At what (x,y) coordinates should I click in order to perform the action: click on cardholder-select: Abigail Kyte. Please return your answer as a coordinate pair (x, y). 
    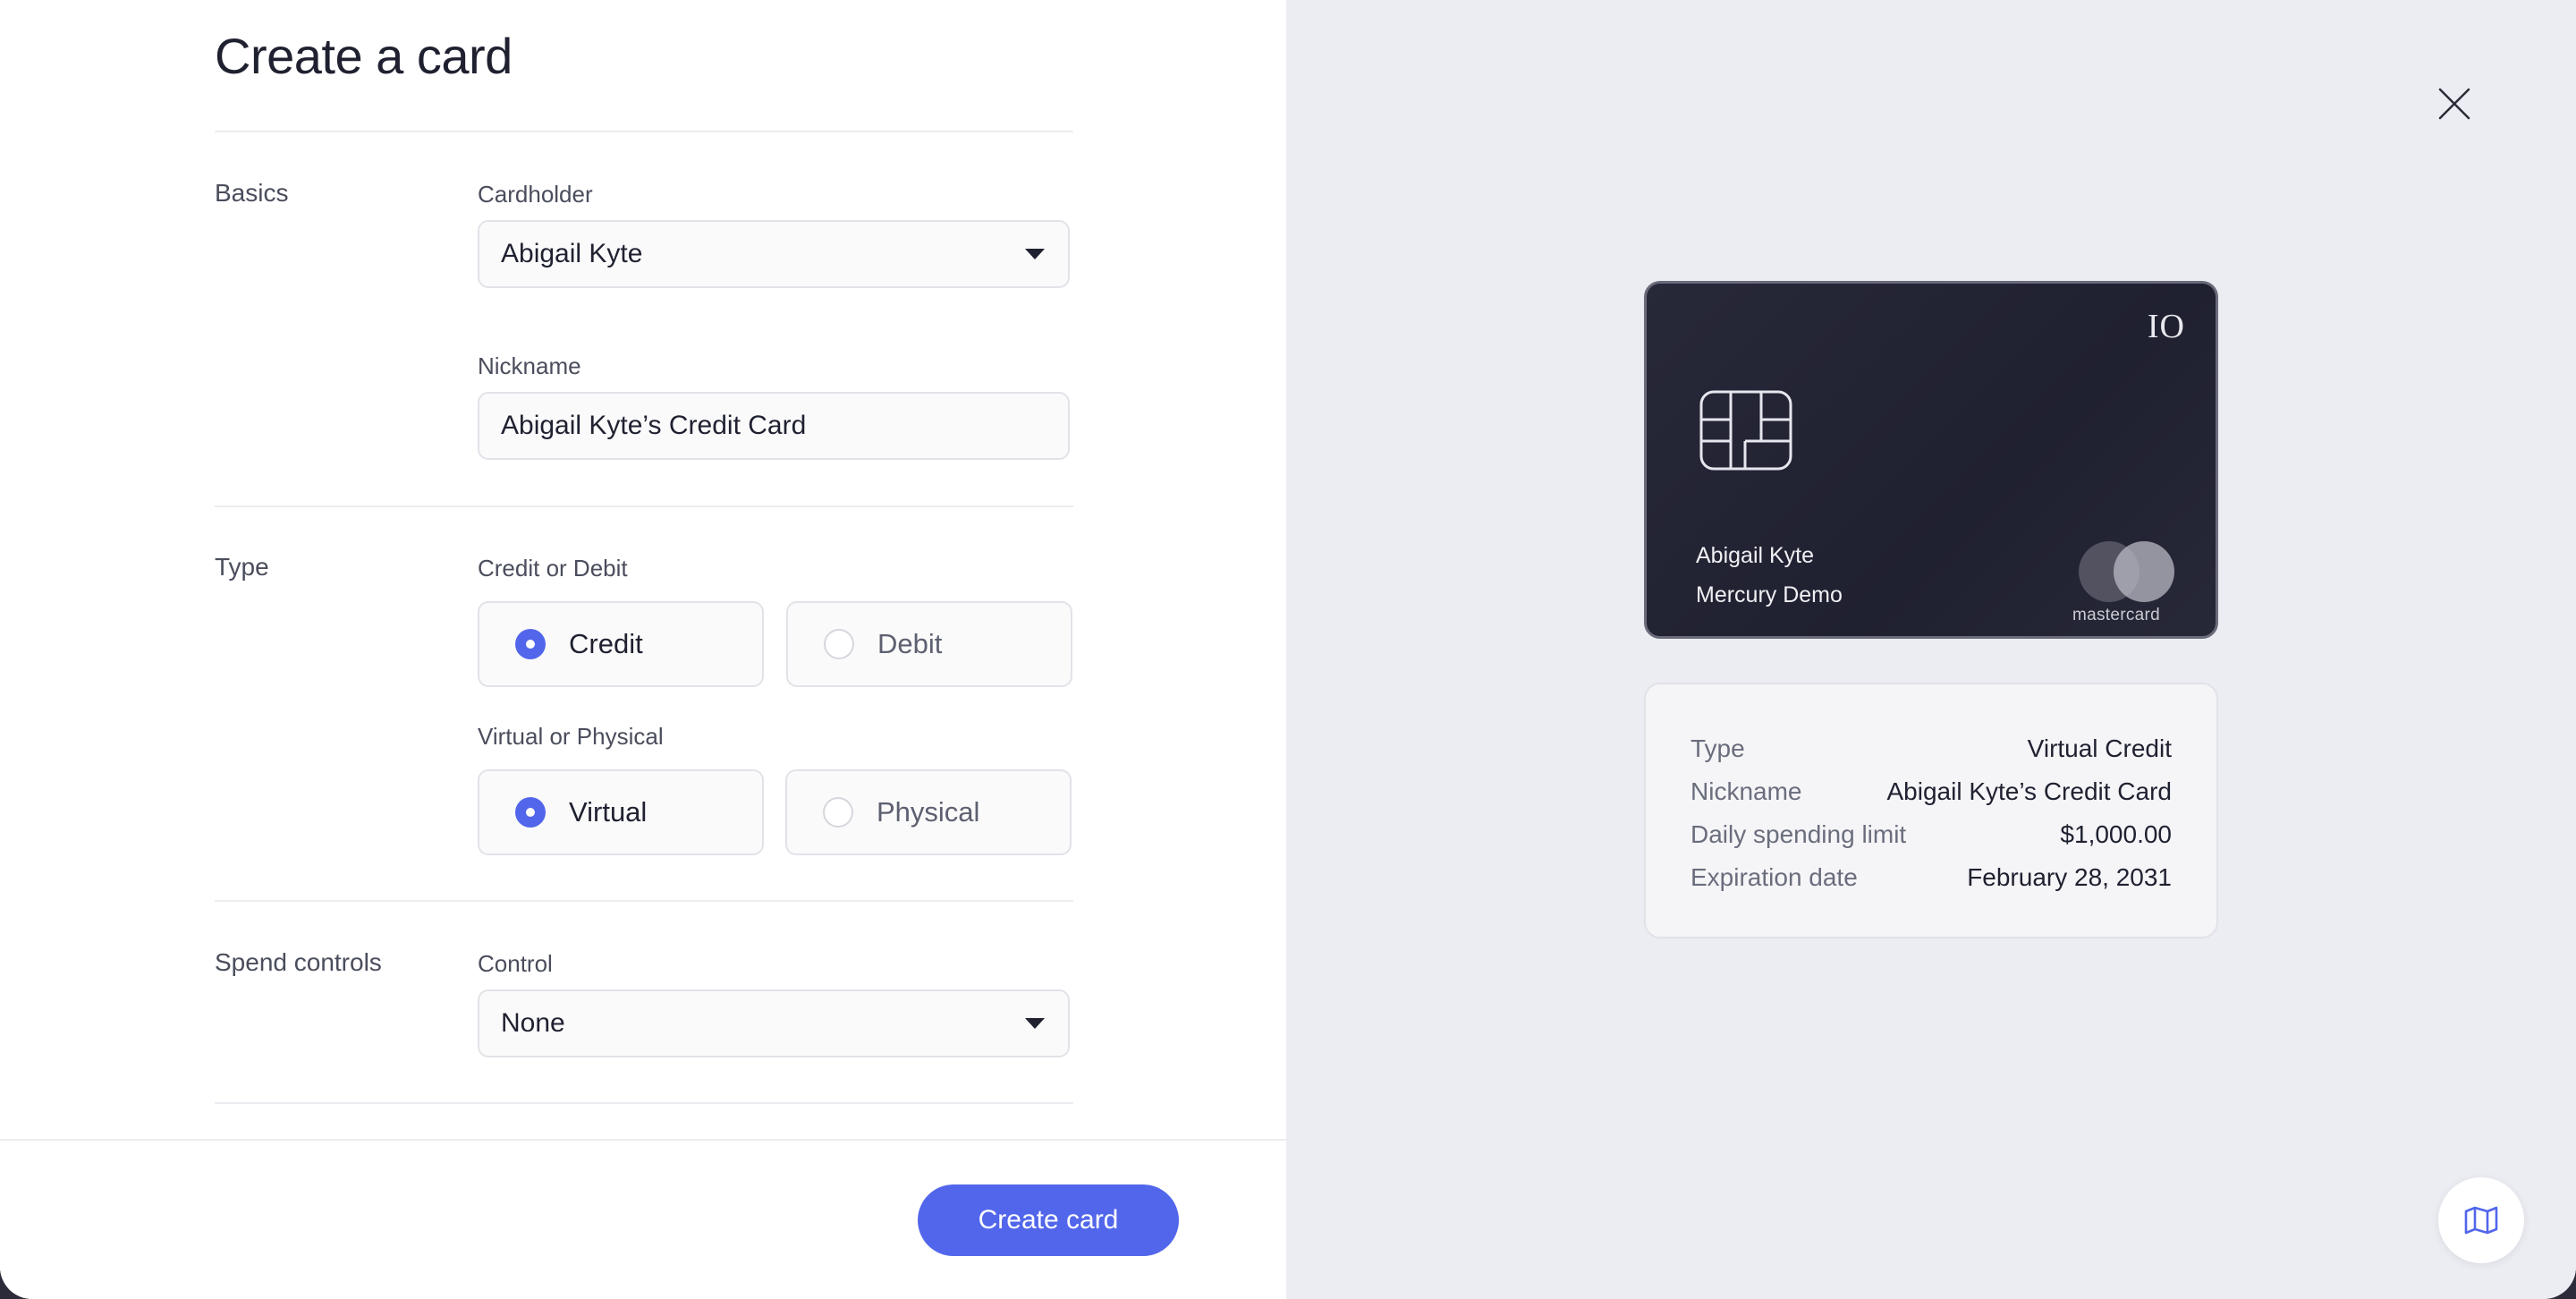
    Looking at the image, I should click on (774, 254).